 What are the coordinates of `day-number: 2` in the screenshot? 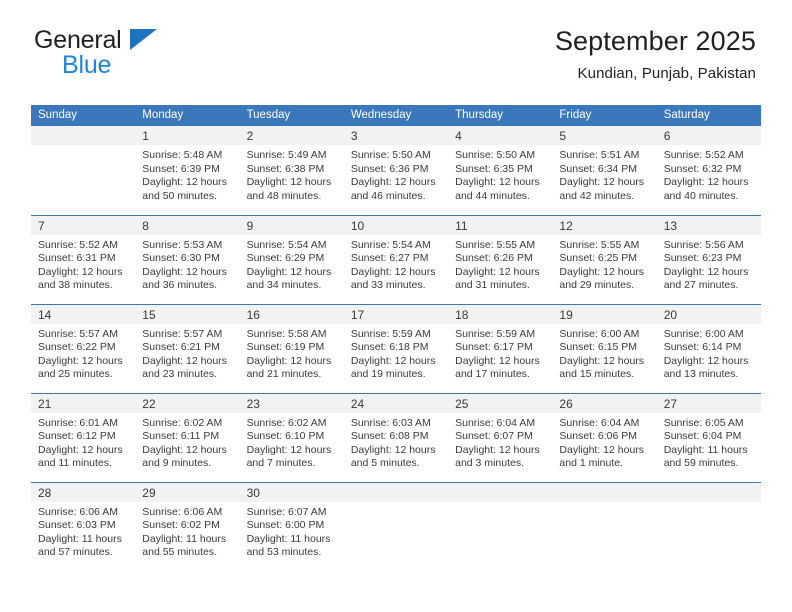 It's located at (291, 135).